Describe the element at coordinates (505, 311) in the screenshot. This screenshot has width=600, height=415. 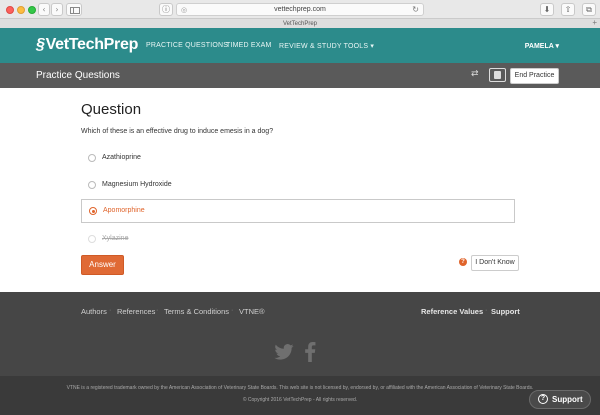
I see `footer-link-support: Support` at that location.